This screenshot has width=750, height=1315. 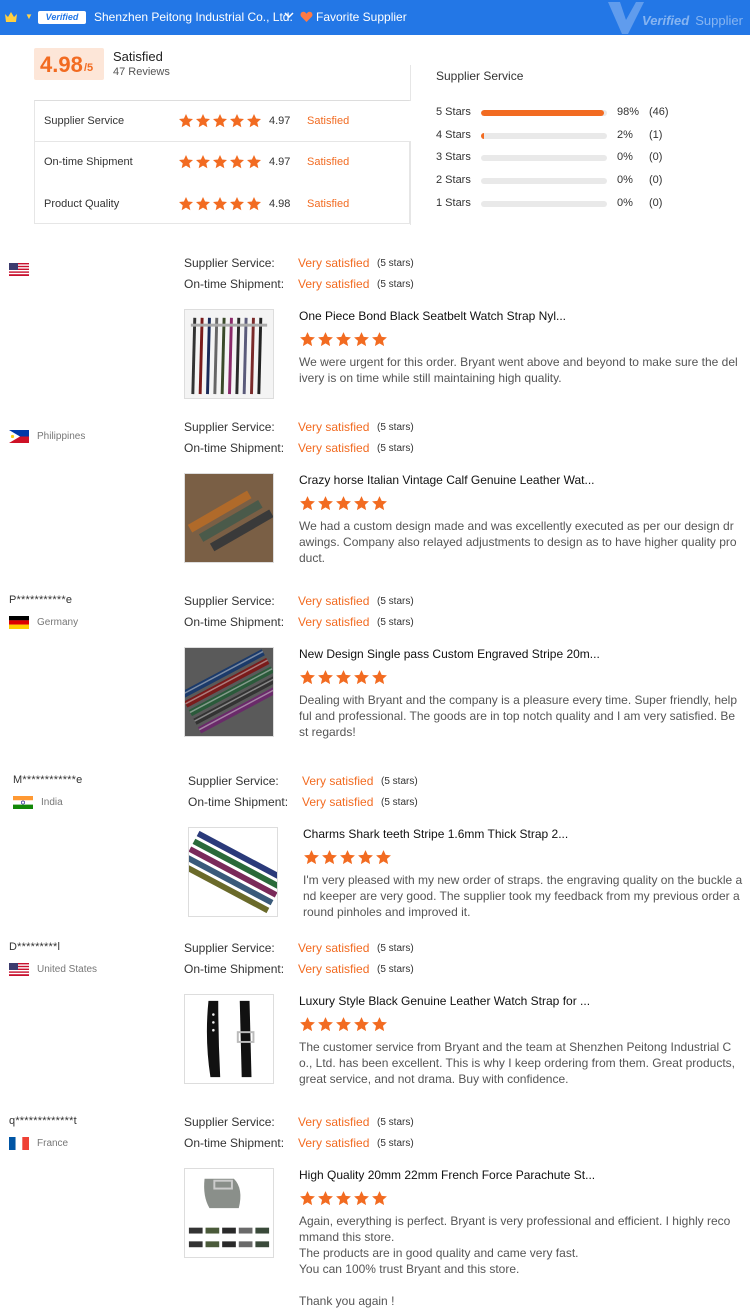 What do you see at coordinates (58, 622) in the screenshot?
I see `reviewer-country: Germany` at bounding box center [58, 622].